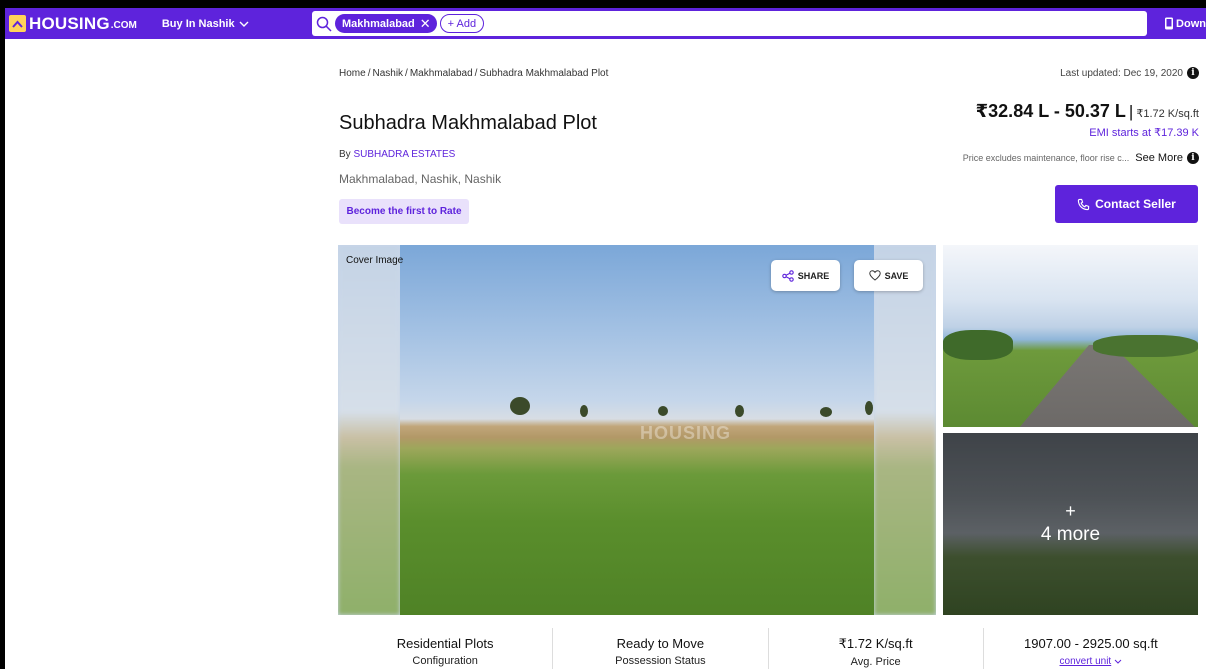  Describe the element at coordinates (2, 334) in the screenshot. I see `window-frame-left` at that location.